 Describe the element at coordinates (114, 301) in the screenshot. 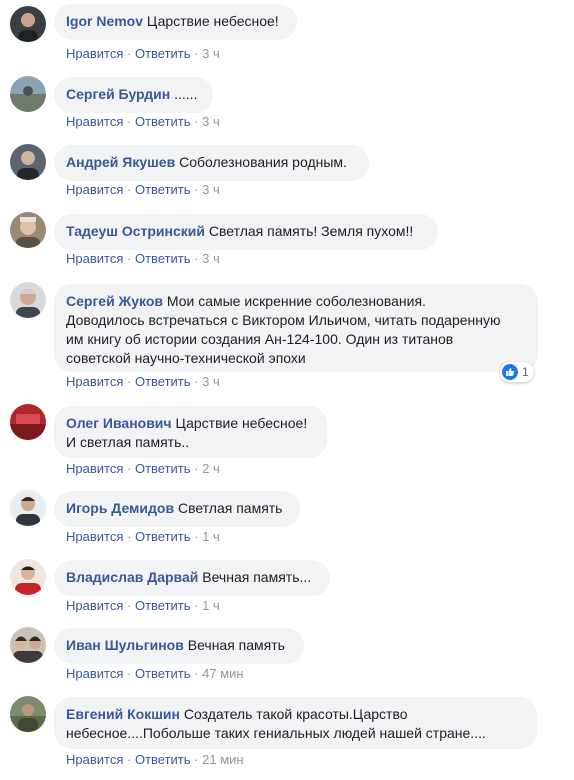

I see `comment-author: Сергей Жуков` at that location.